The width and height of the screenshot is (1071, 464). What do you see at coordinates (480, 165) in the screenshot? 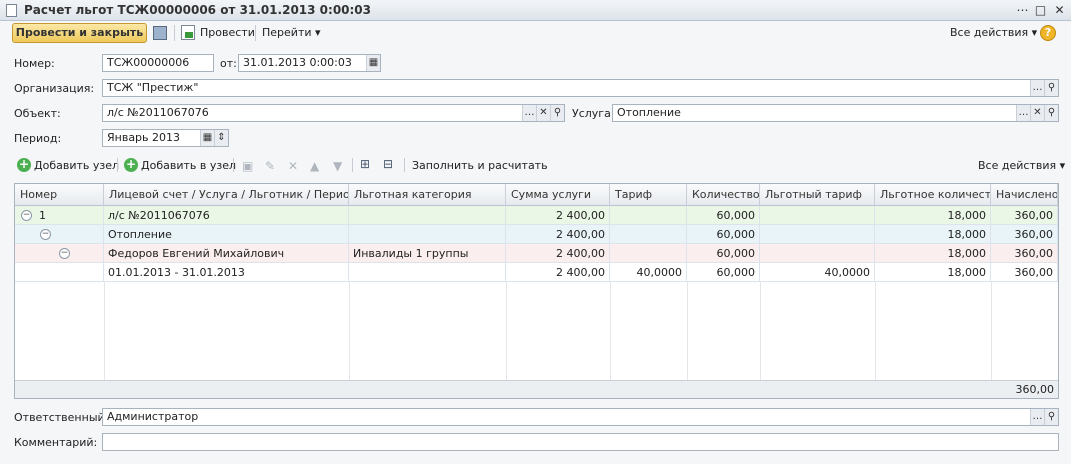
I see `fill-and-calculate-button: Заполнить и расчитать` at bounding box center [480, 165].